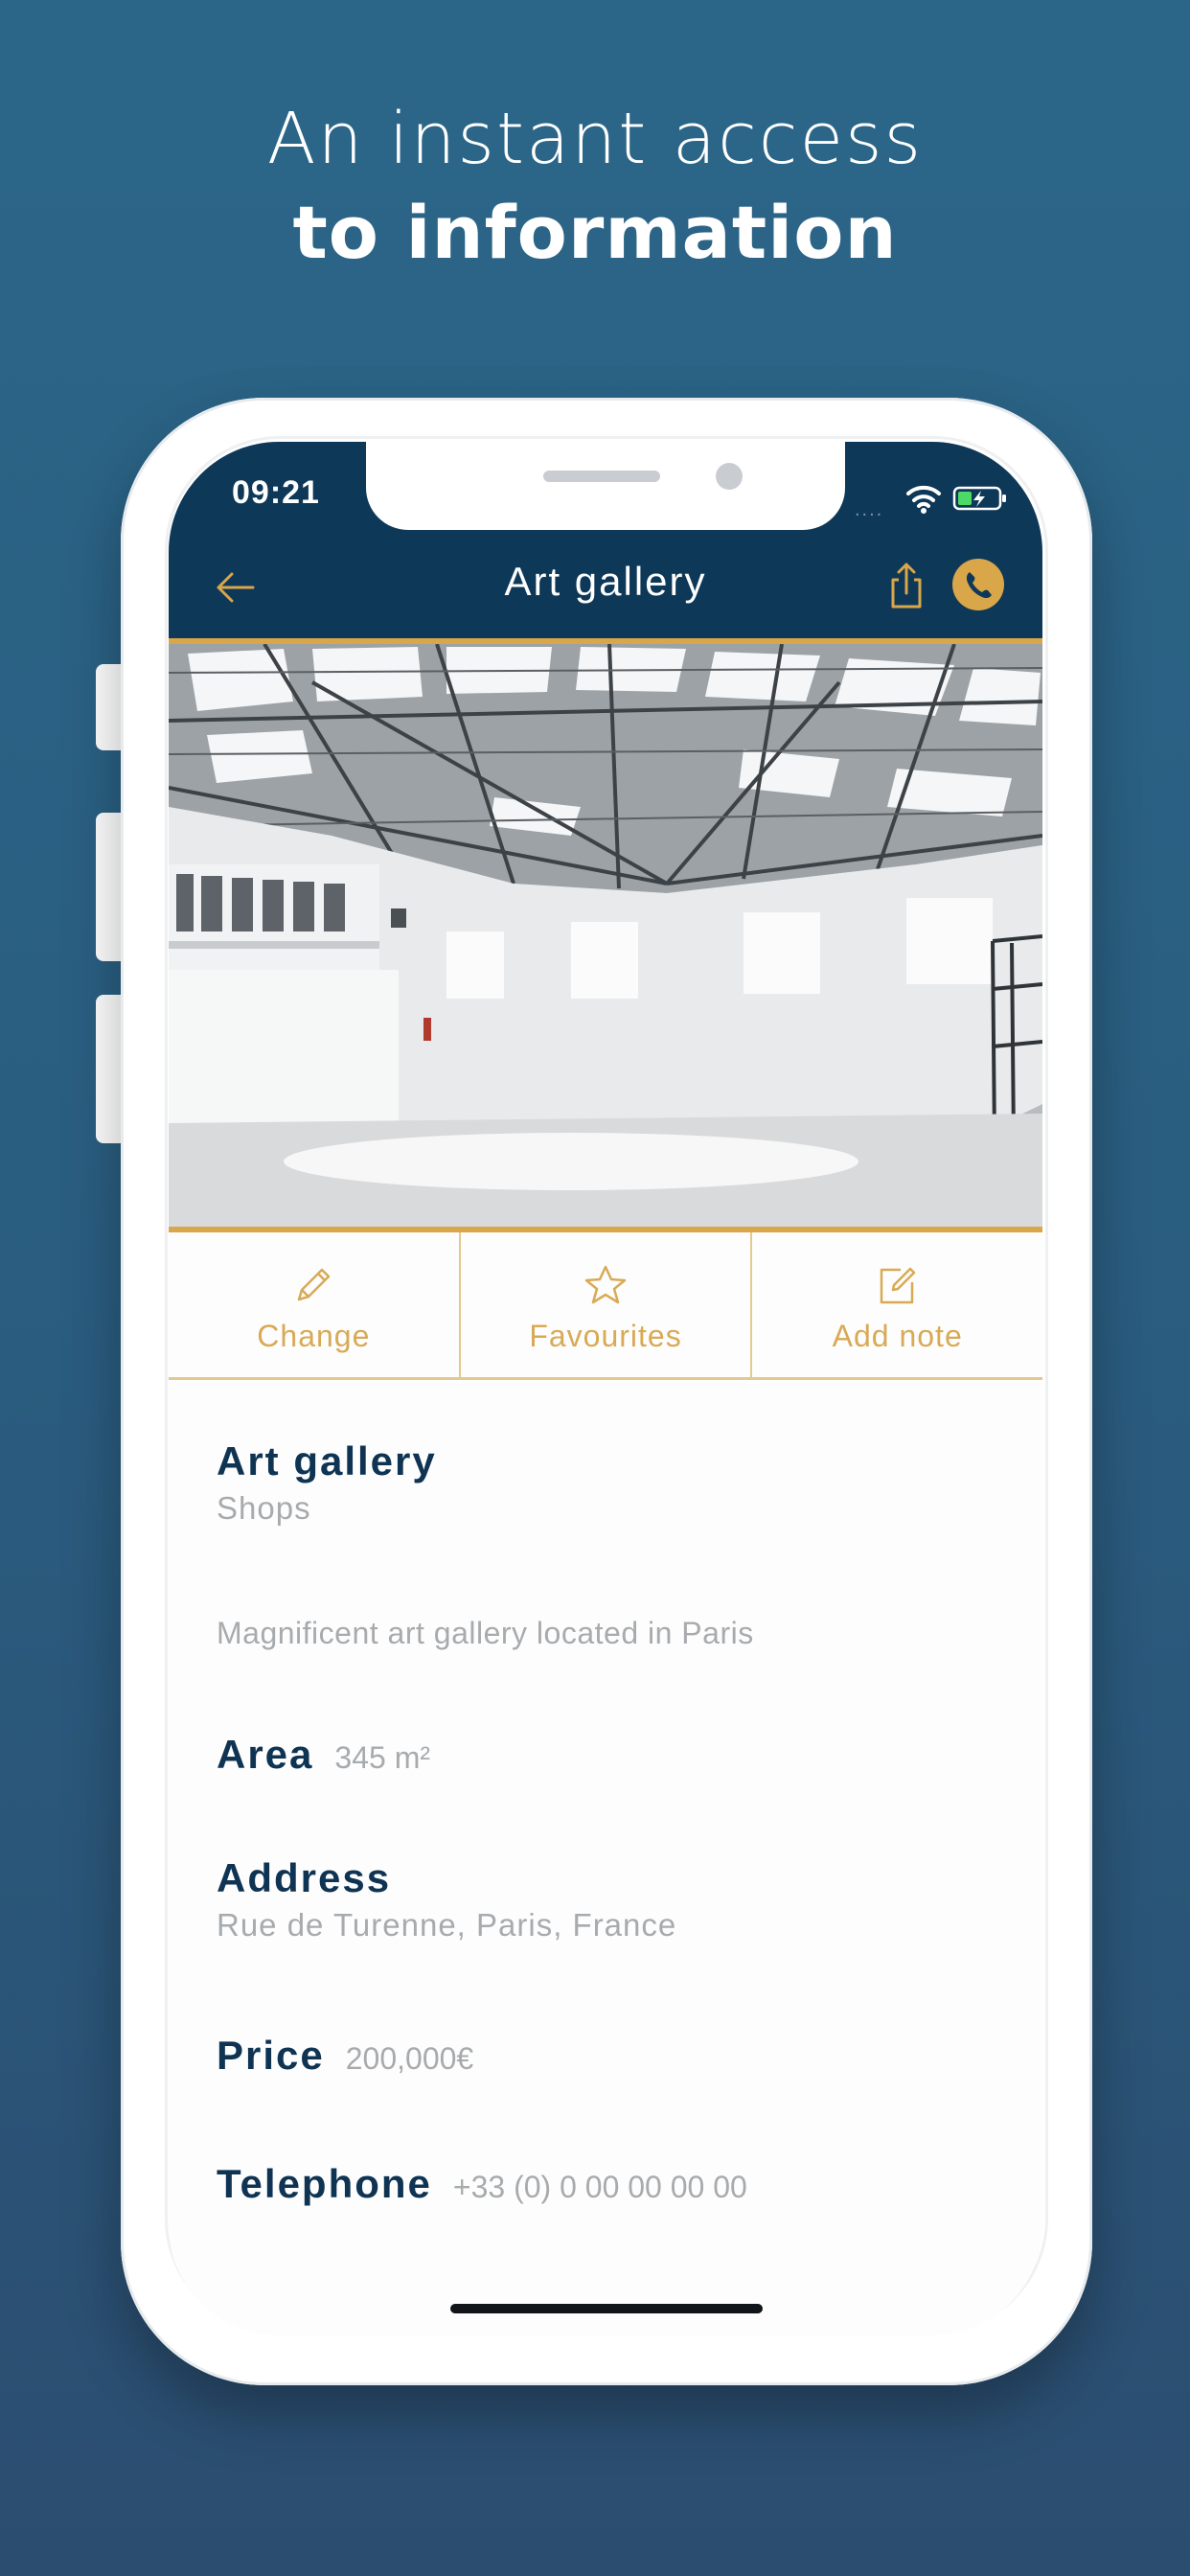 The height and width of the screenshot is (2576, 1190). I want to click on edit-note-icon, so click(898, 1285).